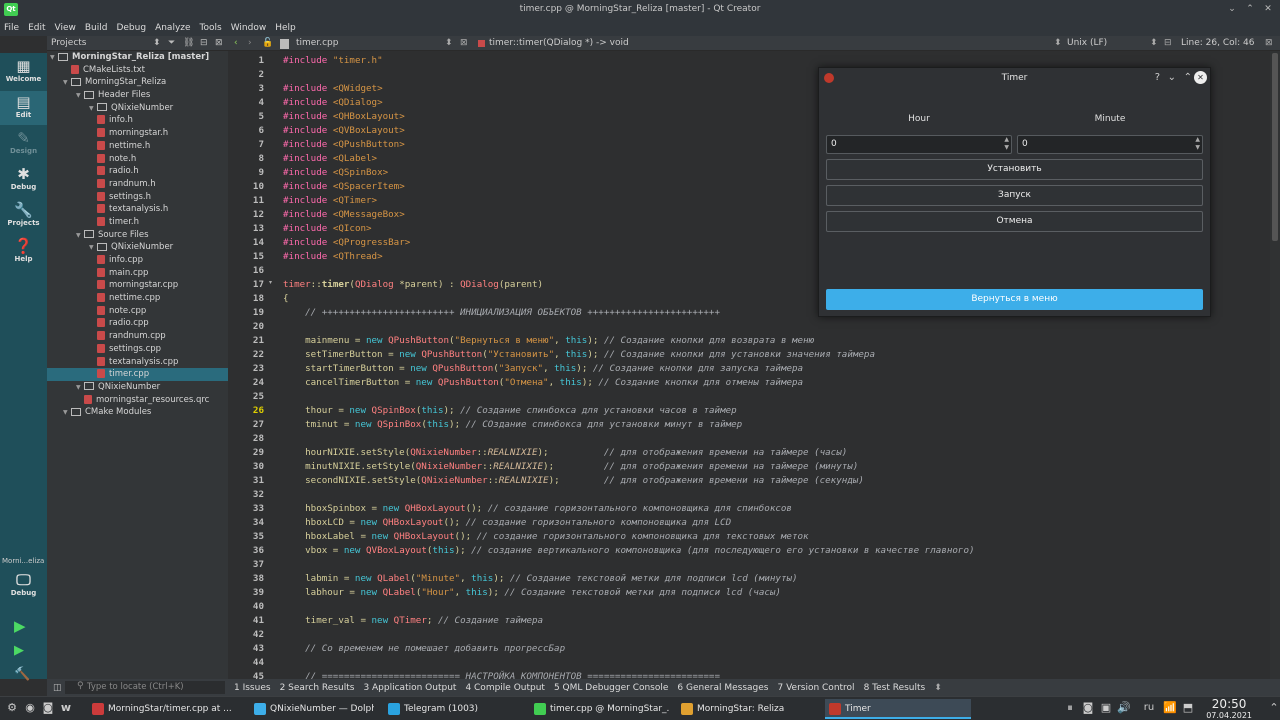 The width and height of the screenshot is (1280, 720). I want to click on taskbar-task: MorningStar: Reliza, so click(747, 709).